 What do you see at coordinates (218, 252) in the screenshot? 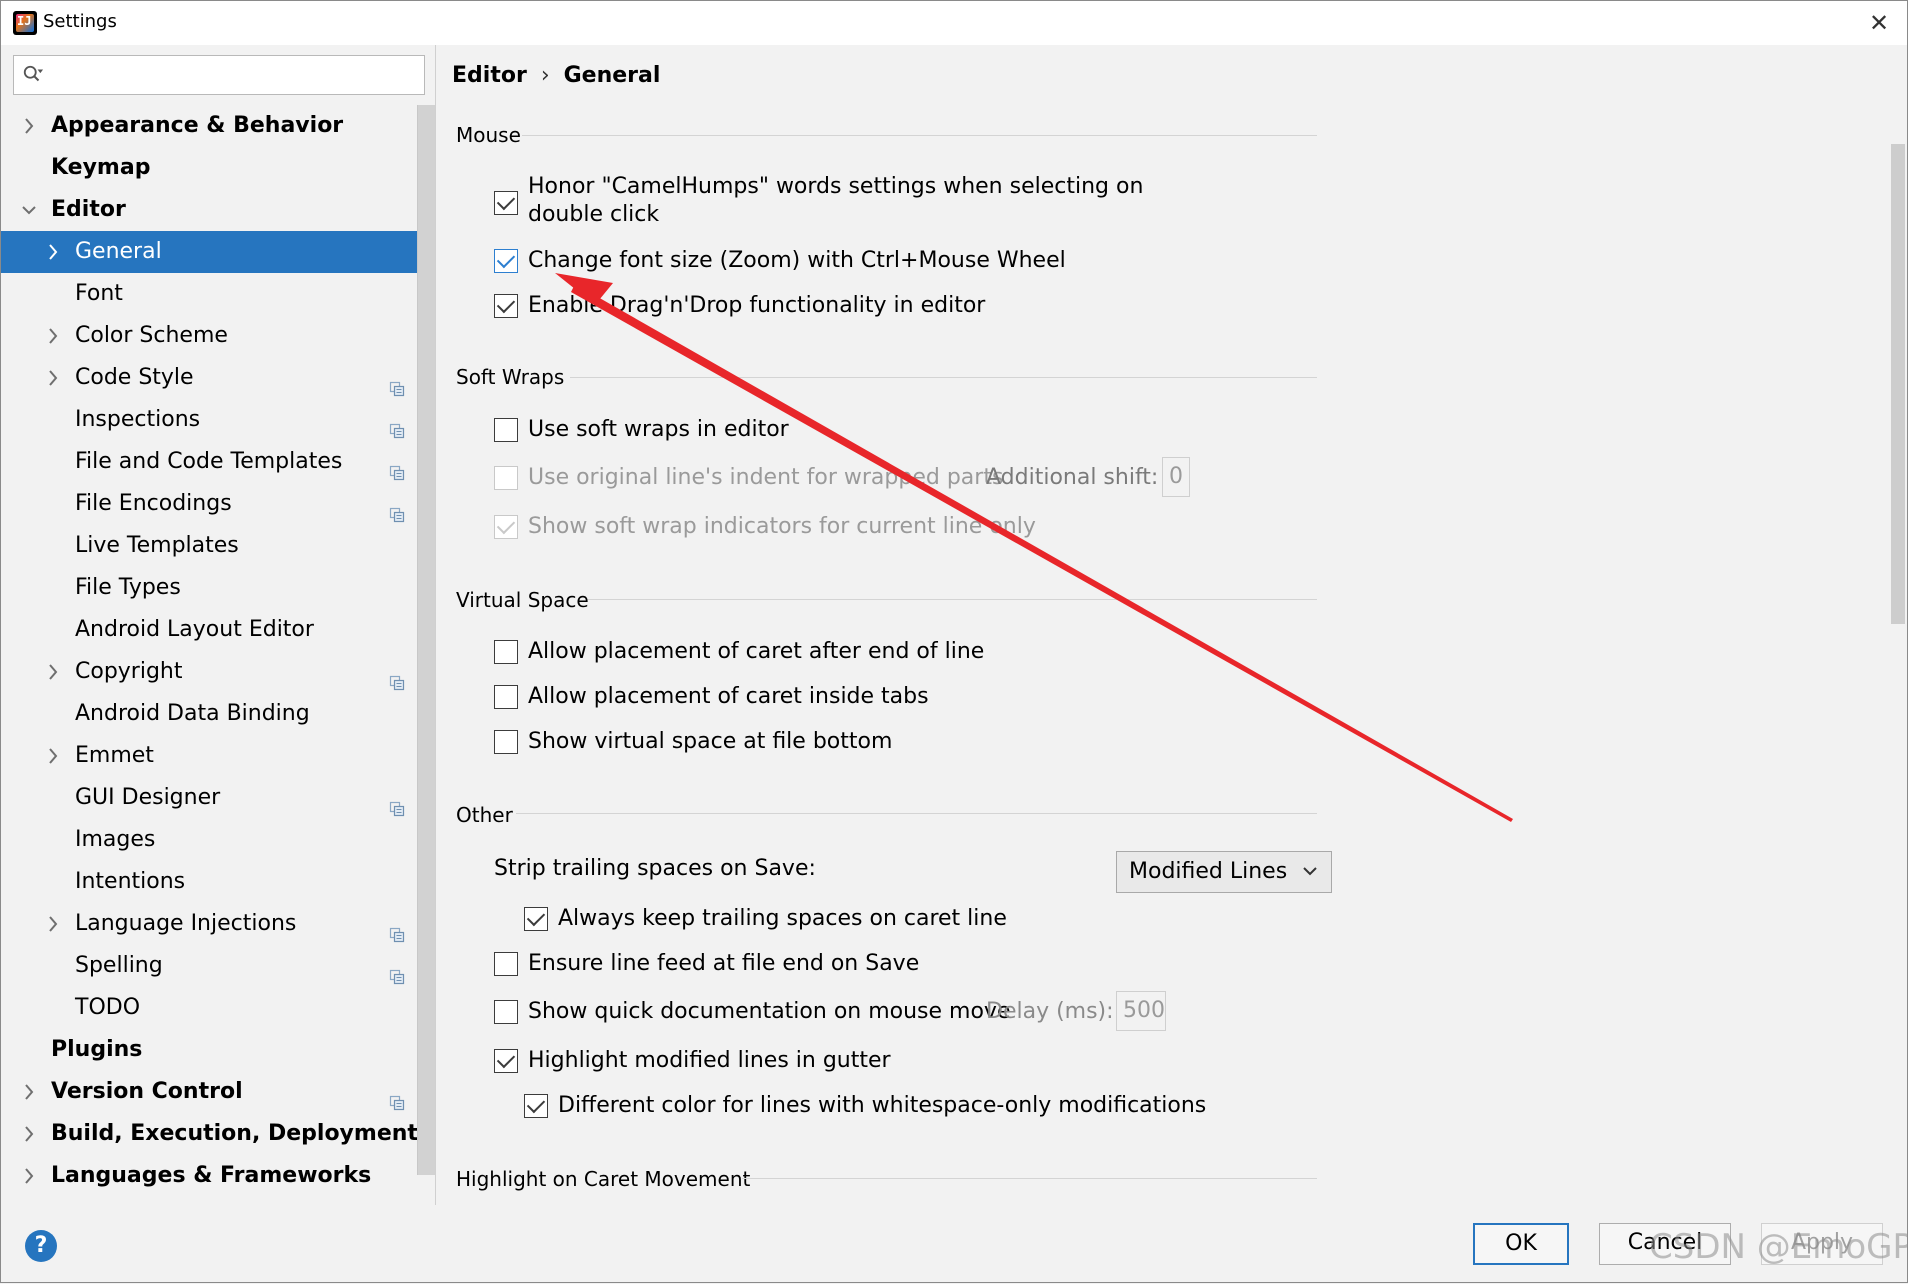
I see `sidebar-item-general: General` at bounding box center [218, 252].